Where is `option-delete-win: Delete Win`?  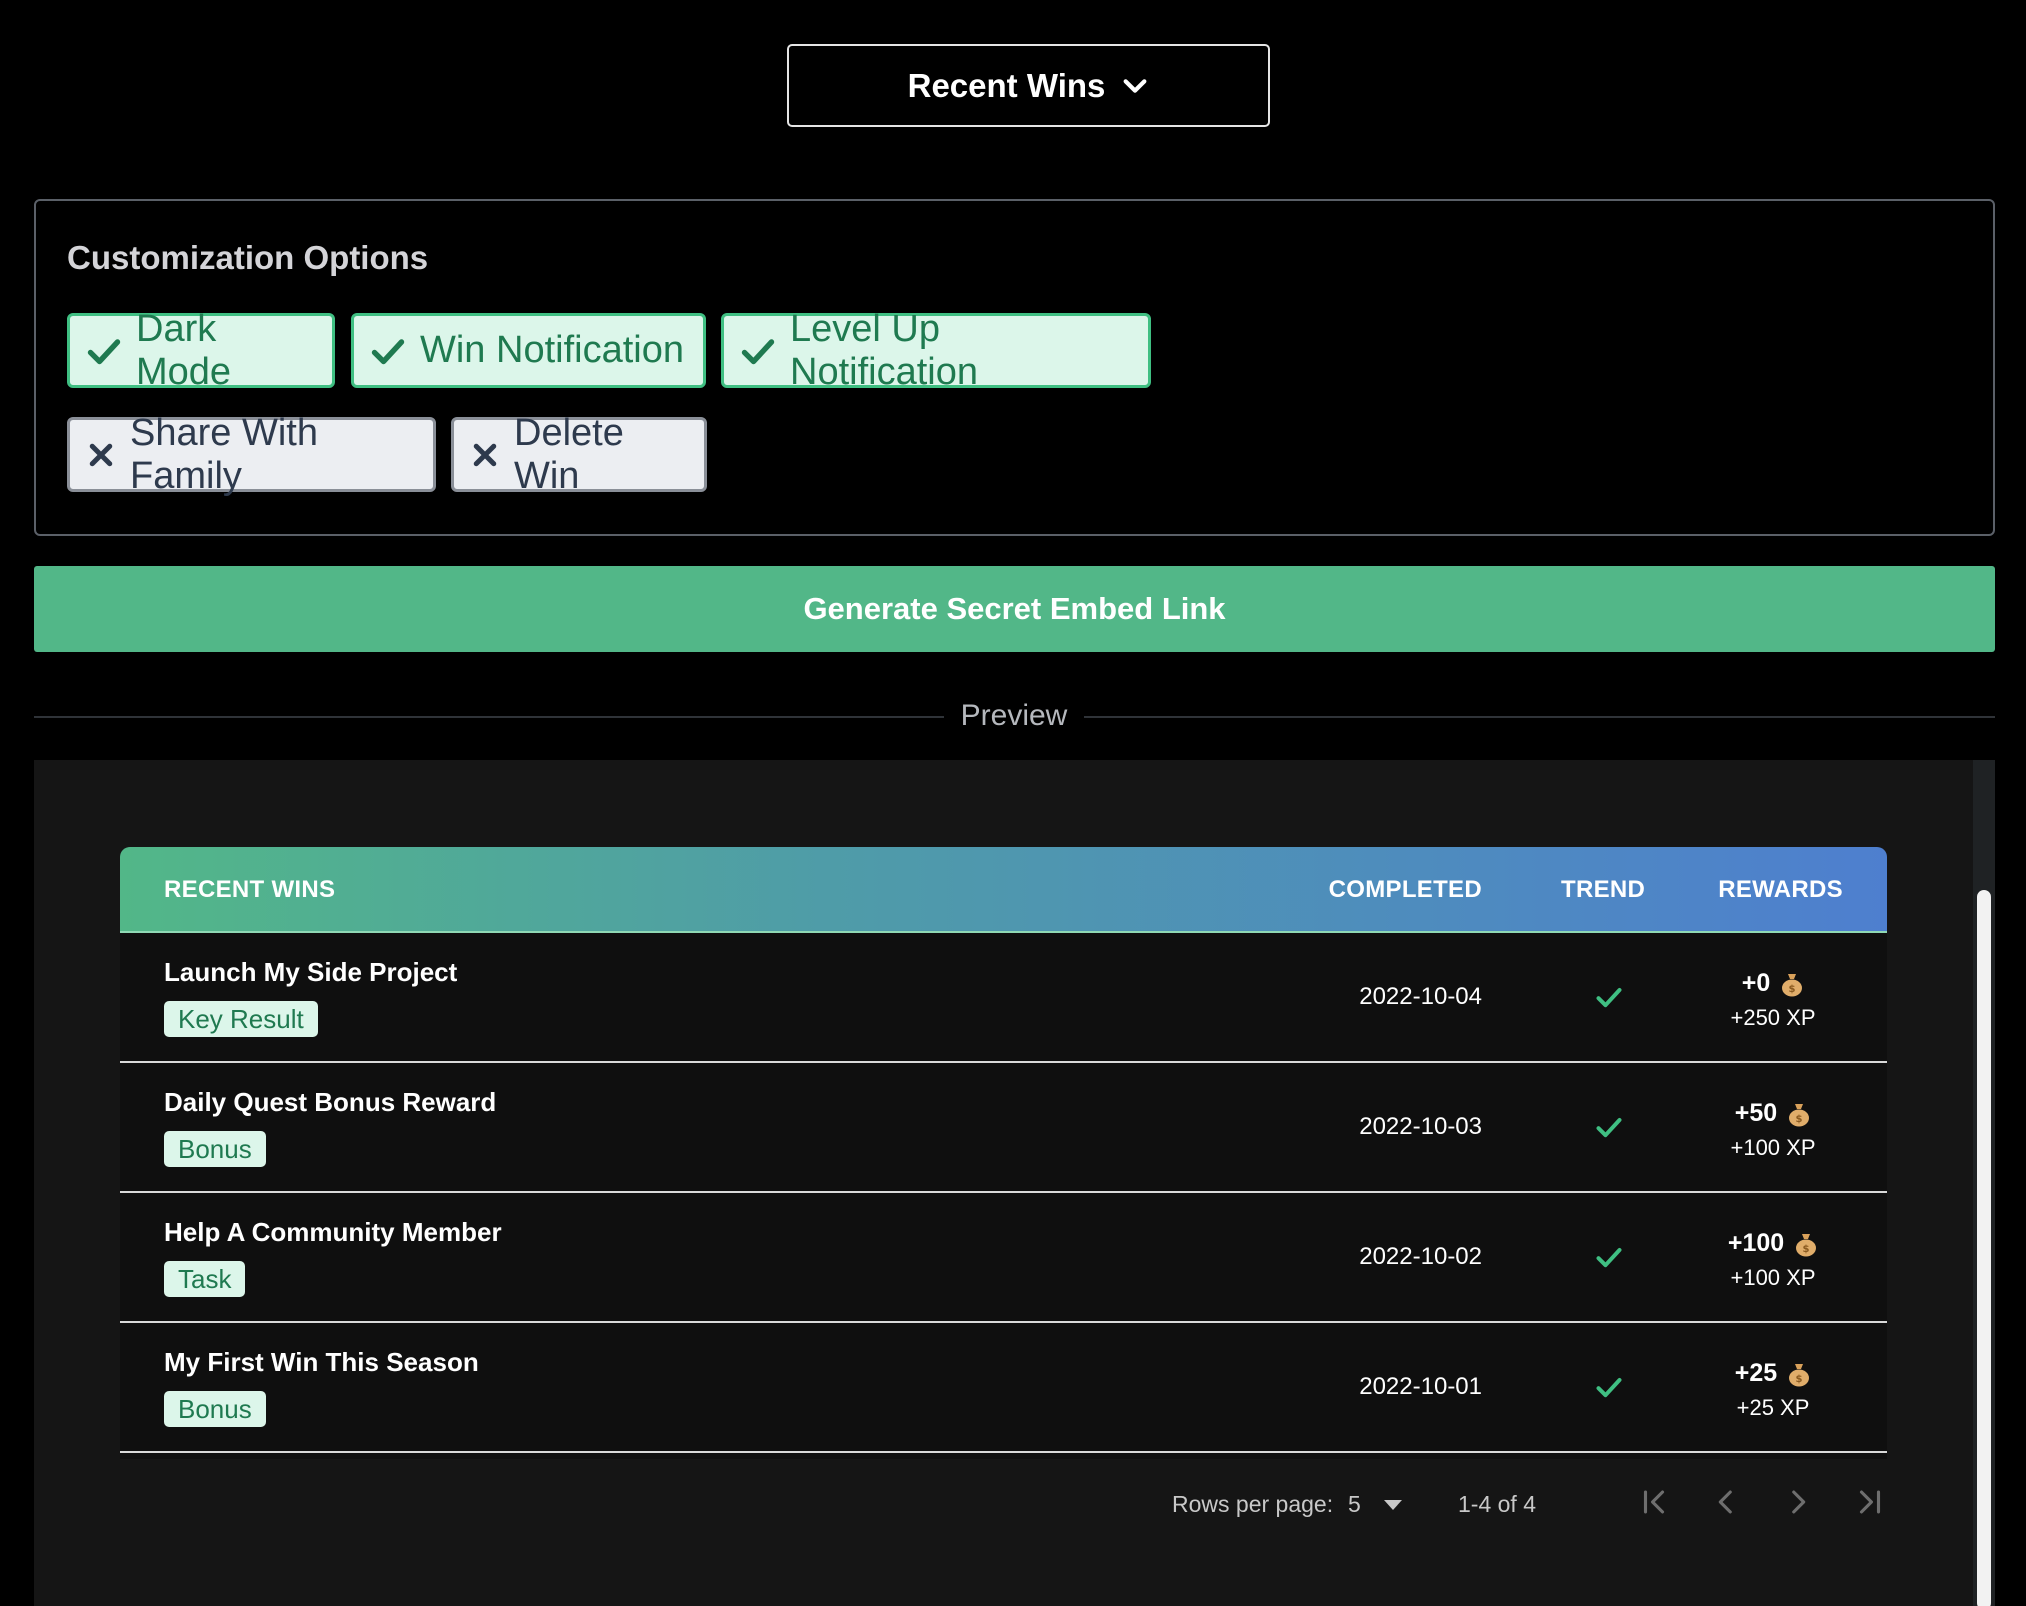 option-delete-win: Delete Win is located at coordinates (579, 454).